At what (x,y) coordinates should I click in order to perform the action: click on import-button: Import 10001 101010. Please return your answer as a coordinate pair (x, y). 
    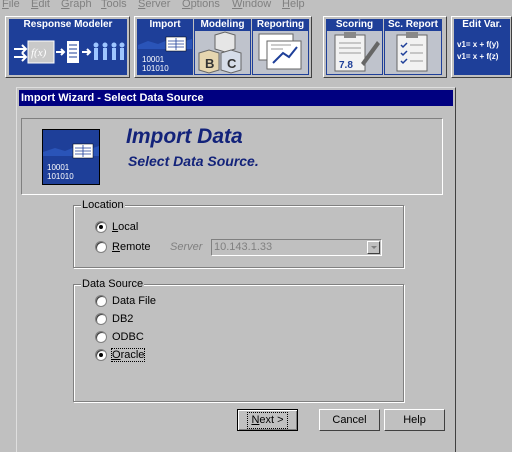
    Looking at the image, I should click on (165, 47).